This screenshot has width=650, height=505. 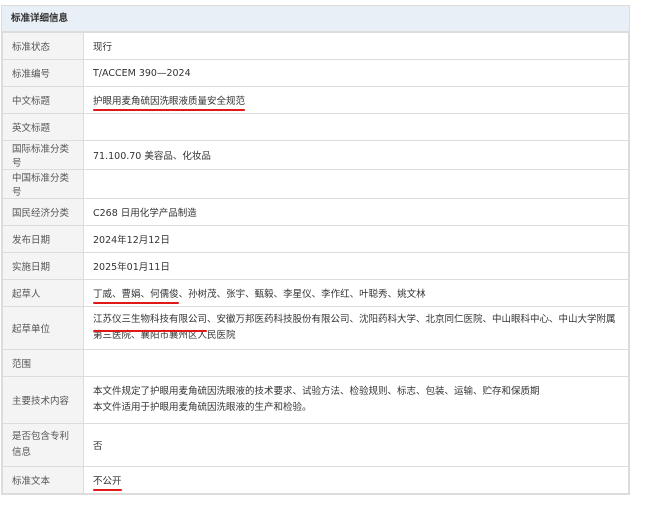 I want to click on industry-value: C268 日用化学产品制造, so click(x=356, y=212).